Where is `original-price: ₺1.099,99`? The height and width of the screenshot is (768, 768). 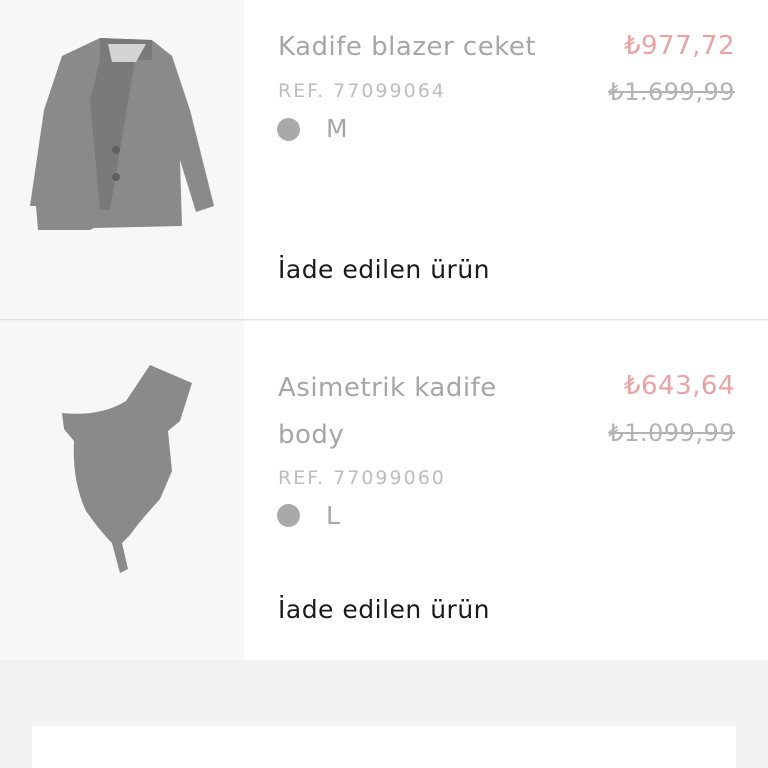 original-price: ₺1.099,99 is located at coordinates (671, 433).